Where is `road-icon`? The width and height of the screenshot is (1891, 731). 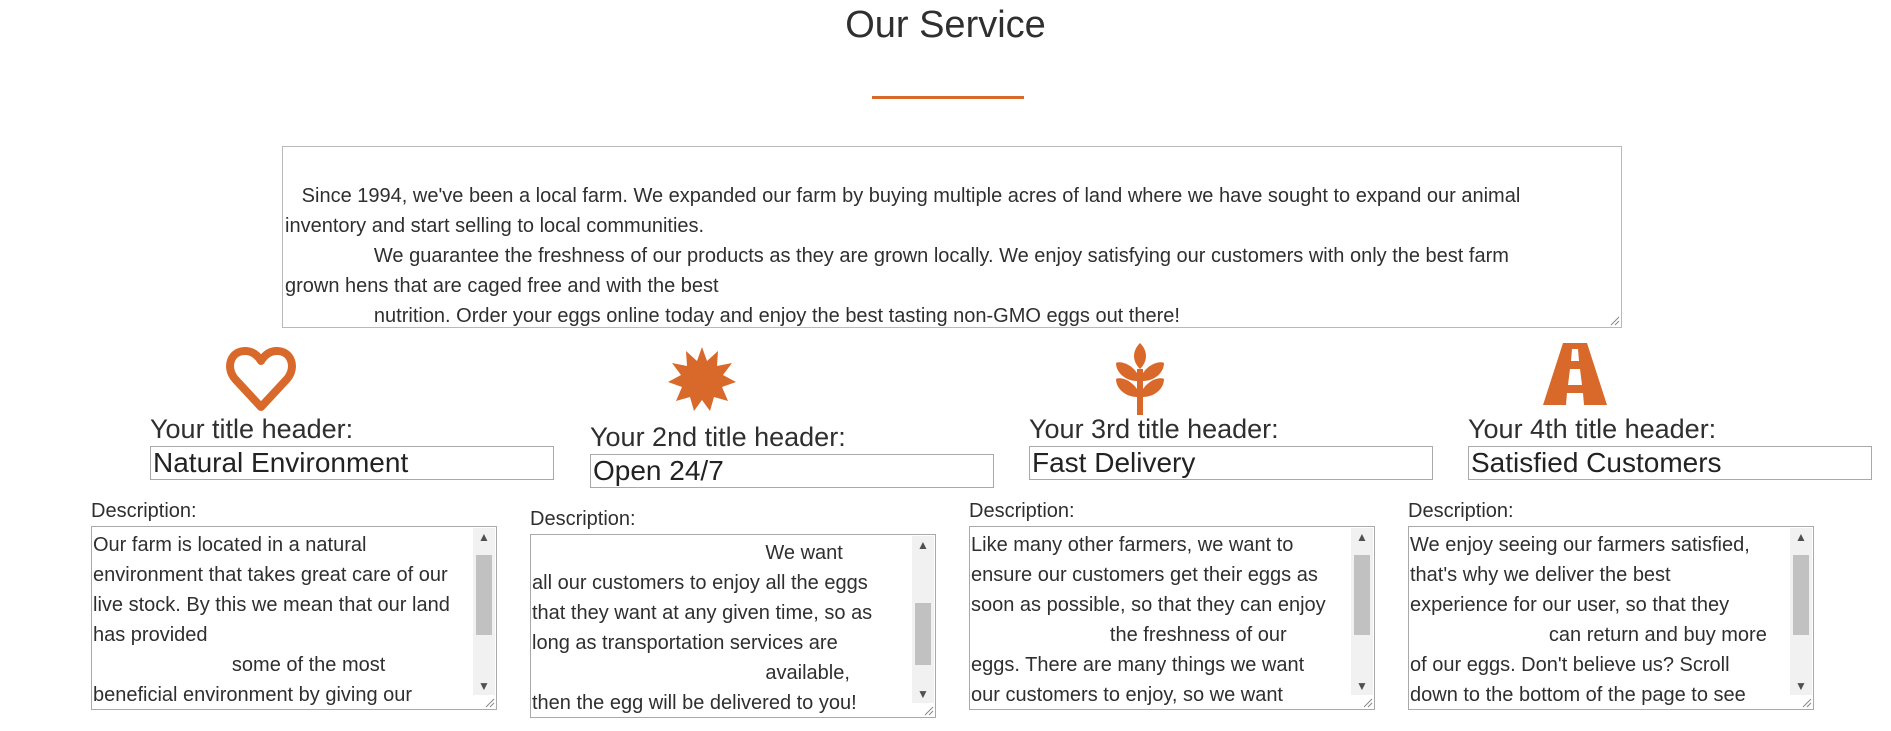 road-icon is located at coordinates (1575, 374).